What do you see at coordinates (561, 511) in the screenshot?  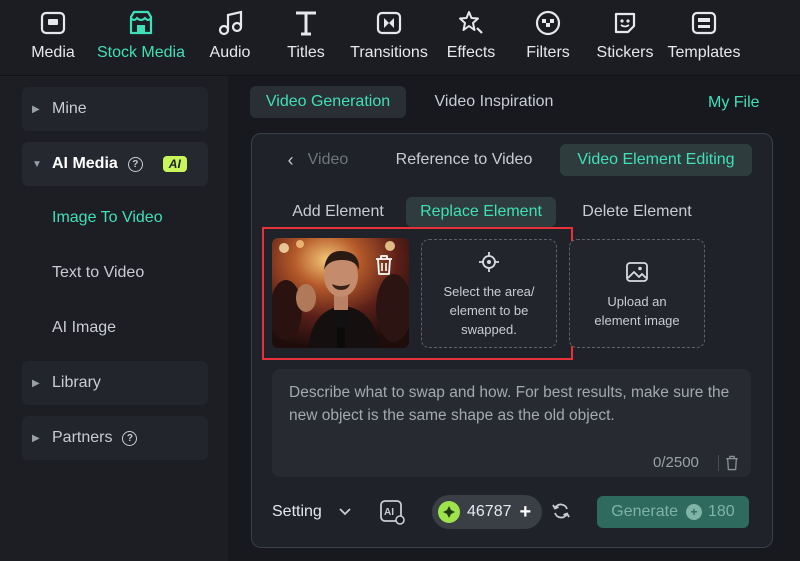 I see `refresh-icon` at bounding box center [561, 511].